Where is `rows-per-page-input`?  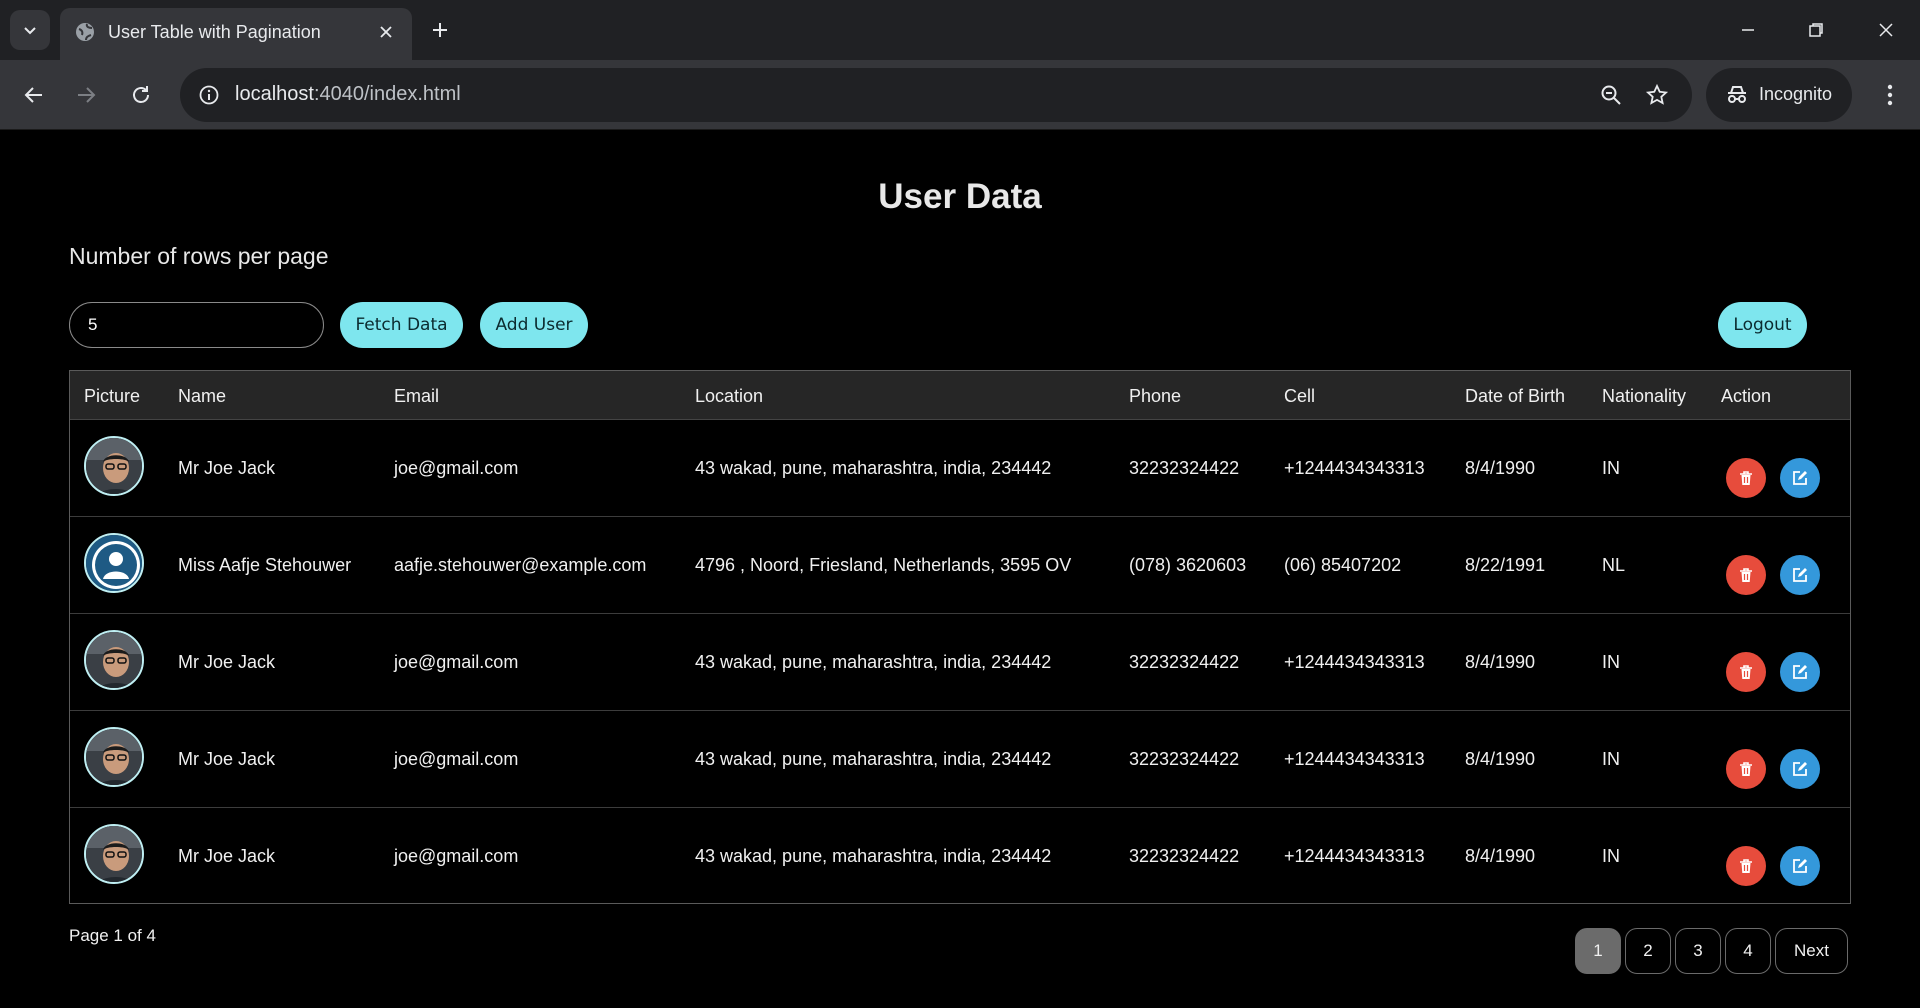
rows-per-page-input is located at coordinates (196, 325).